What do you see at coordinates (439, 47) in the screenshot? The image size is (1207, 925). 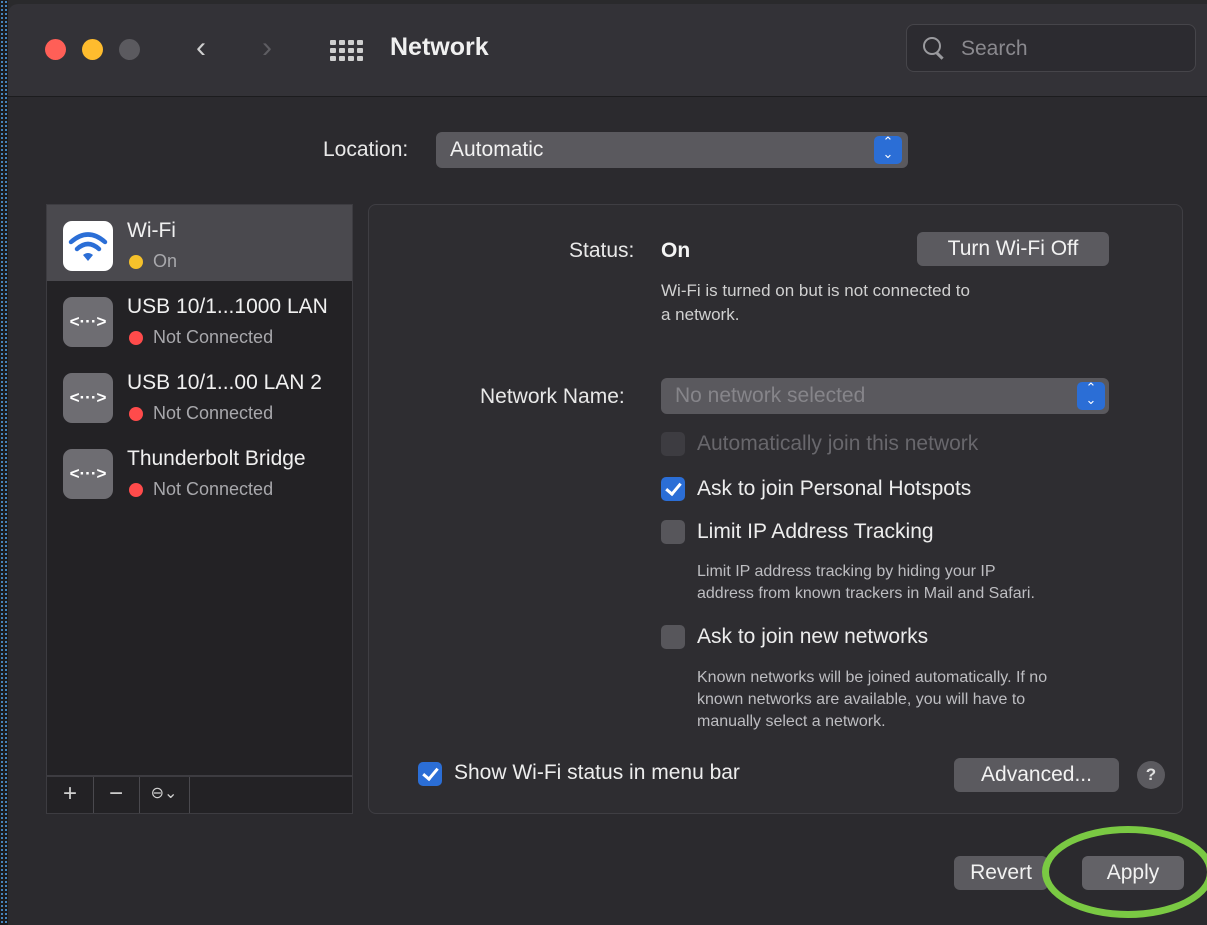 I see `window-title: Network` at bounding box center [439, 47].